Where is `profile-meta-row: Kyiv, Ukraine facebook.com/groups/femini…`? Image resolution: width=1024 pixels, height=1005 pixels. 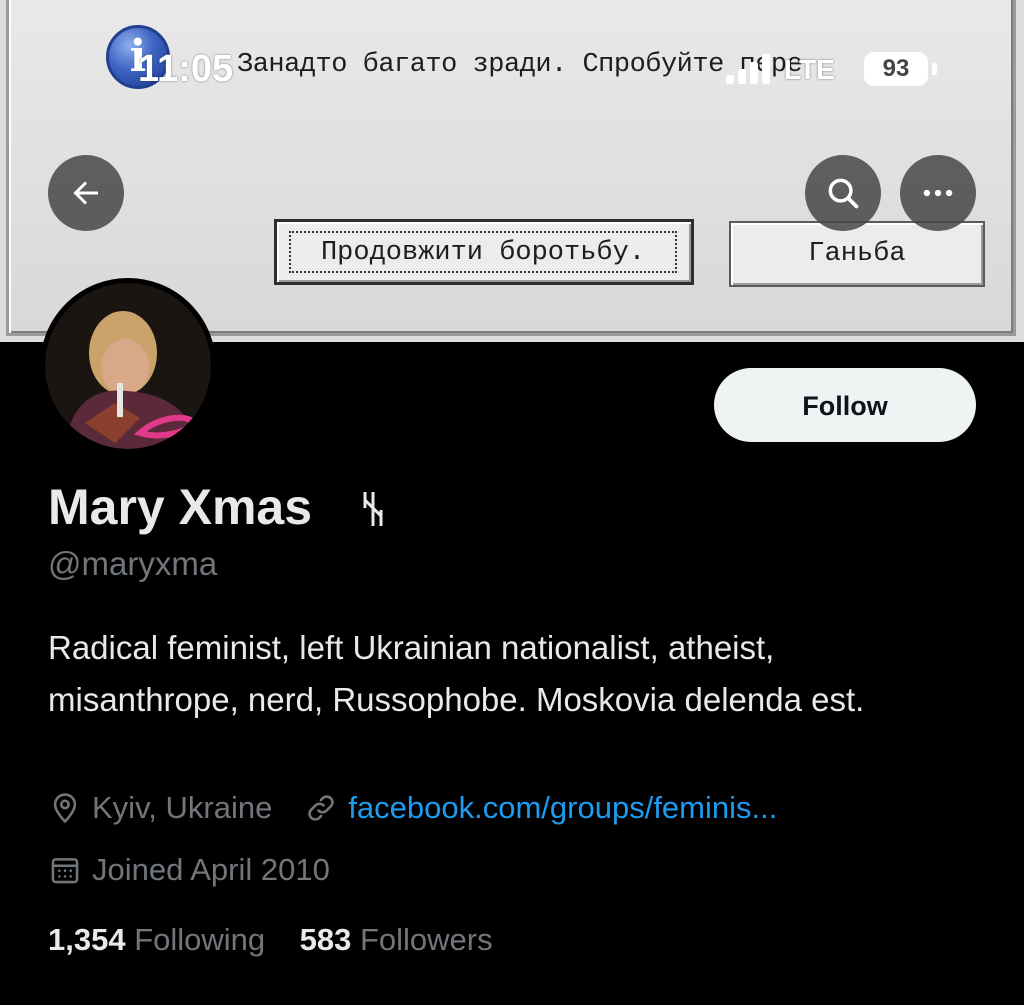
profile-meta-row: Kyiv, Ukraine facebook.com/groups/femini… is located at coordinates (412, 808).